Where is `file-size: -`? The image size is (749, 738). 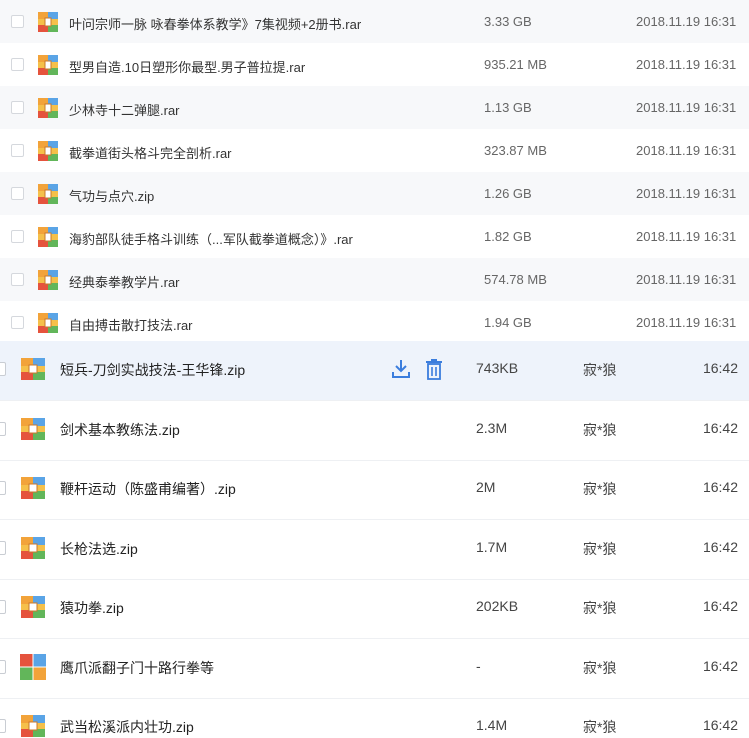 file-size: - is located at coordinates (478, 665).